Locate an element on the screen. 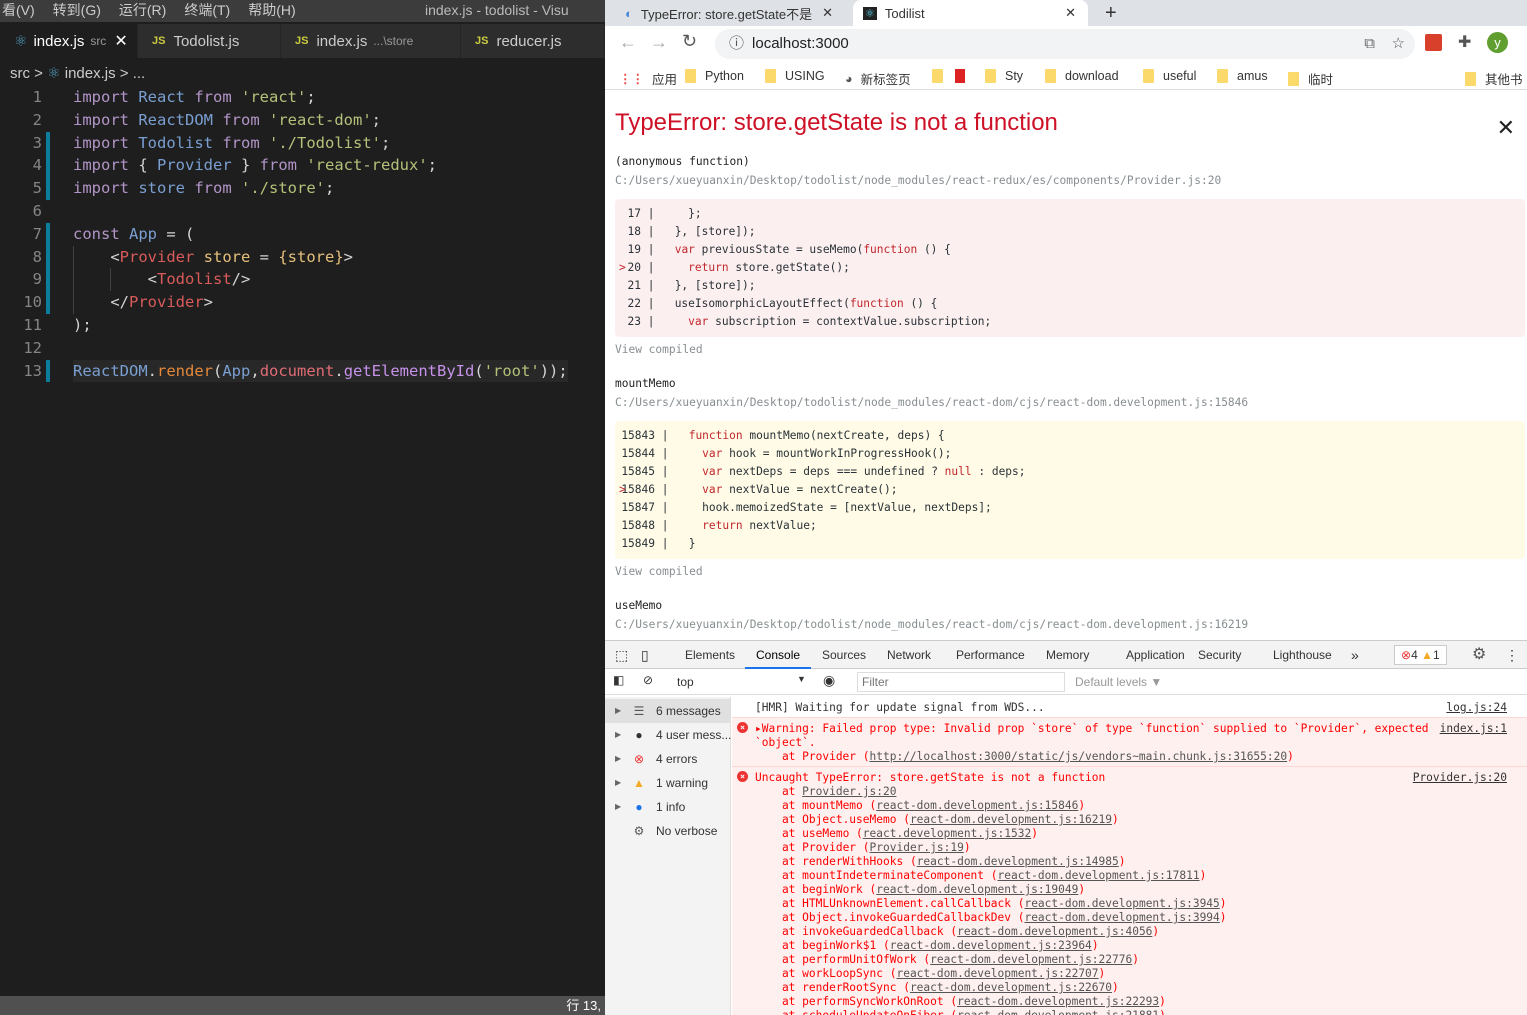 The height and width of the screenshot is (1015, 1527). chevron-down-icon: ▼ is located at coordinates (801, 679).